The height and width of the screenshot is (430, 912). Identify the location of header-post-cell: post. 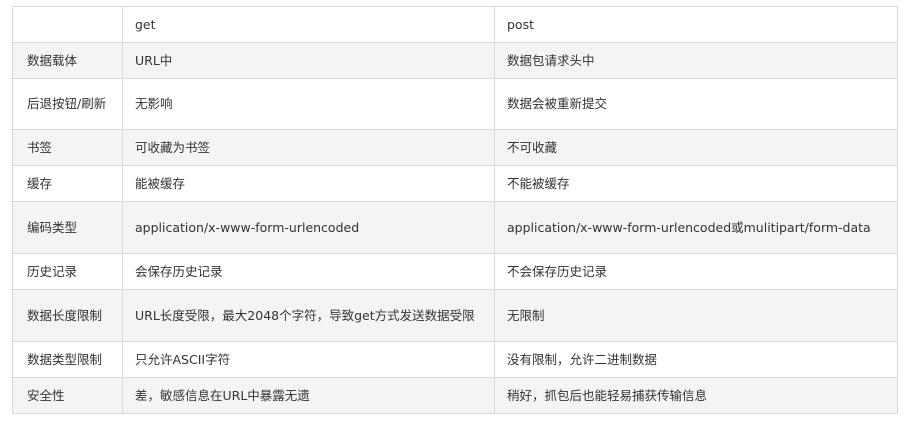
(696, 24).